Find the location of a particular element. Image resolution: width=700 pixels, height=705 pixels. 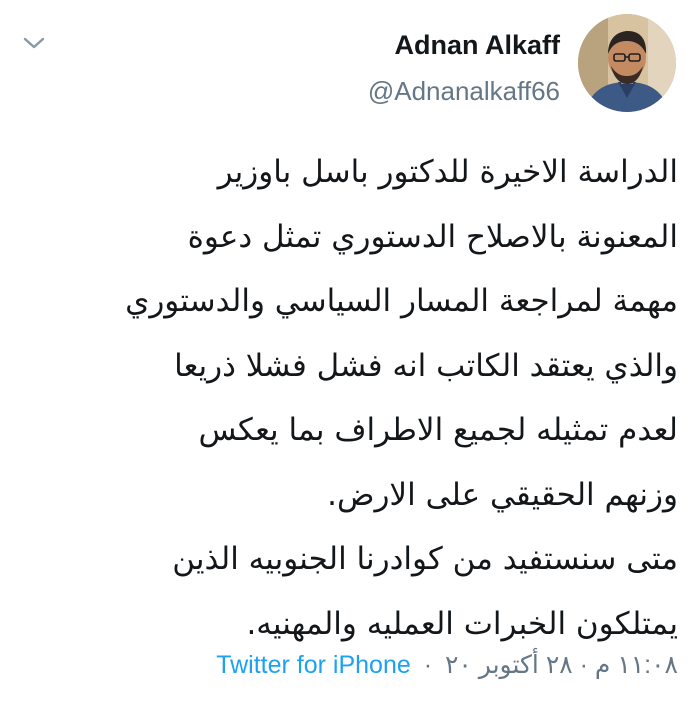

avatar is located at coordinates (627, 63).